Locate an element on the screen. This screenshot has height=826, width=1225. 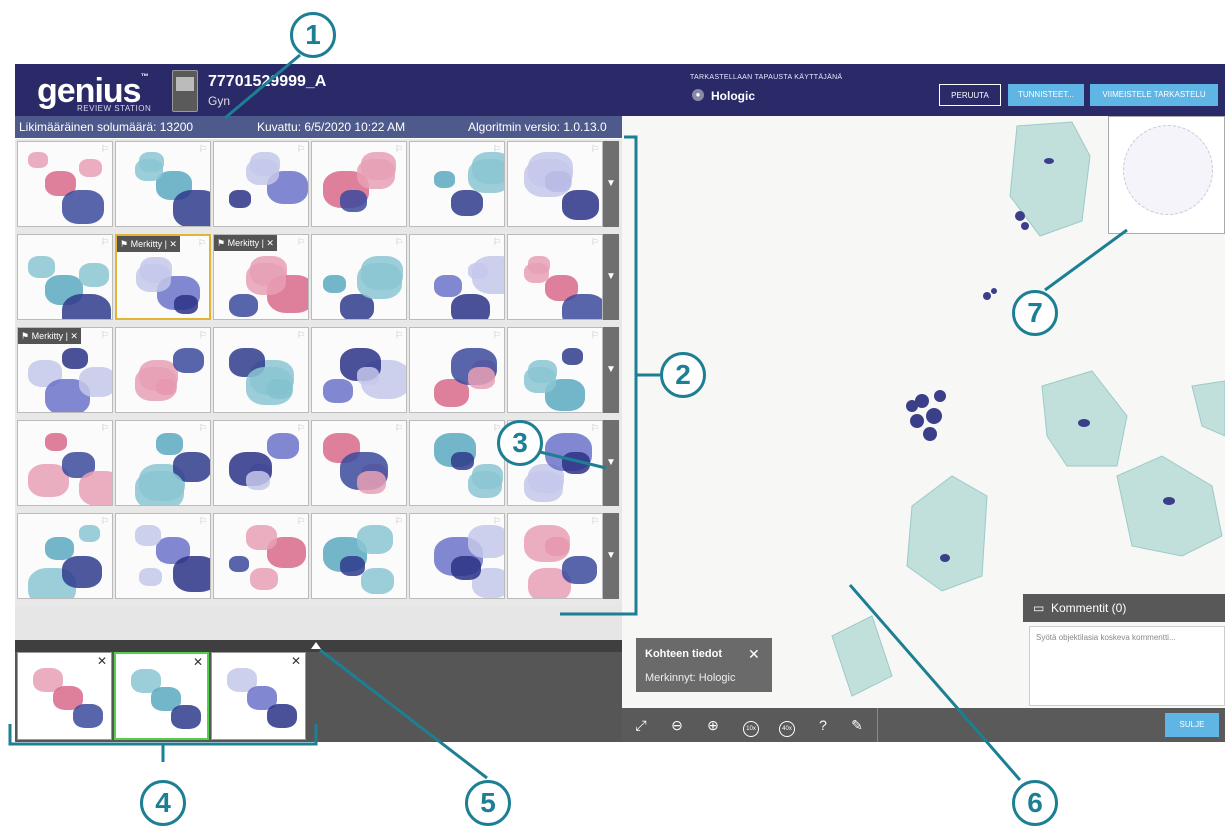
help-icon: ? is located at coordinates (823, 725).